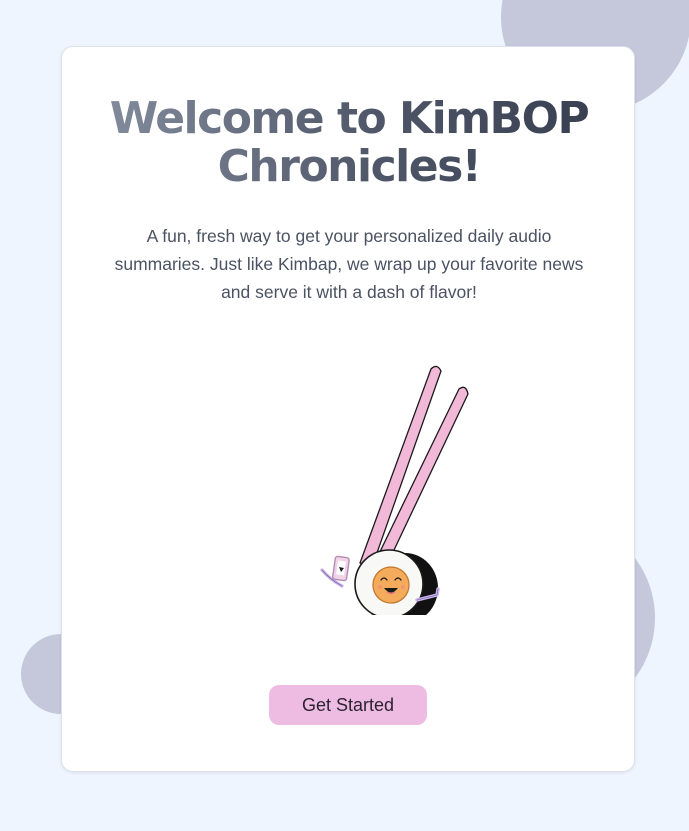  I want to click on get-started-button: Get Started, so click(348, 705).